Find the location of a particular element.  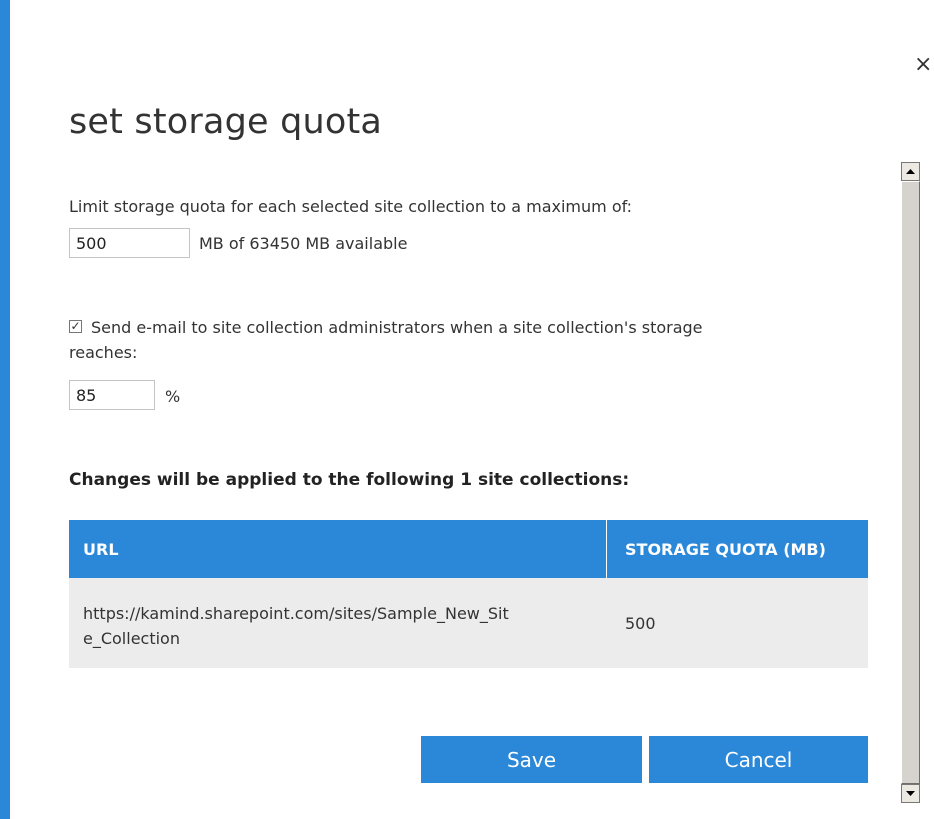

check-icon: ✓ is located at coordinates (75, 326).